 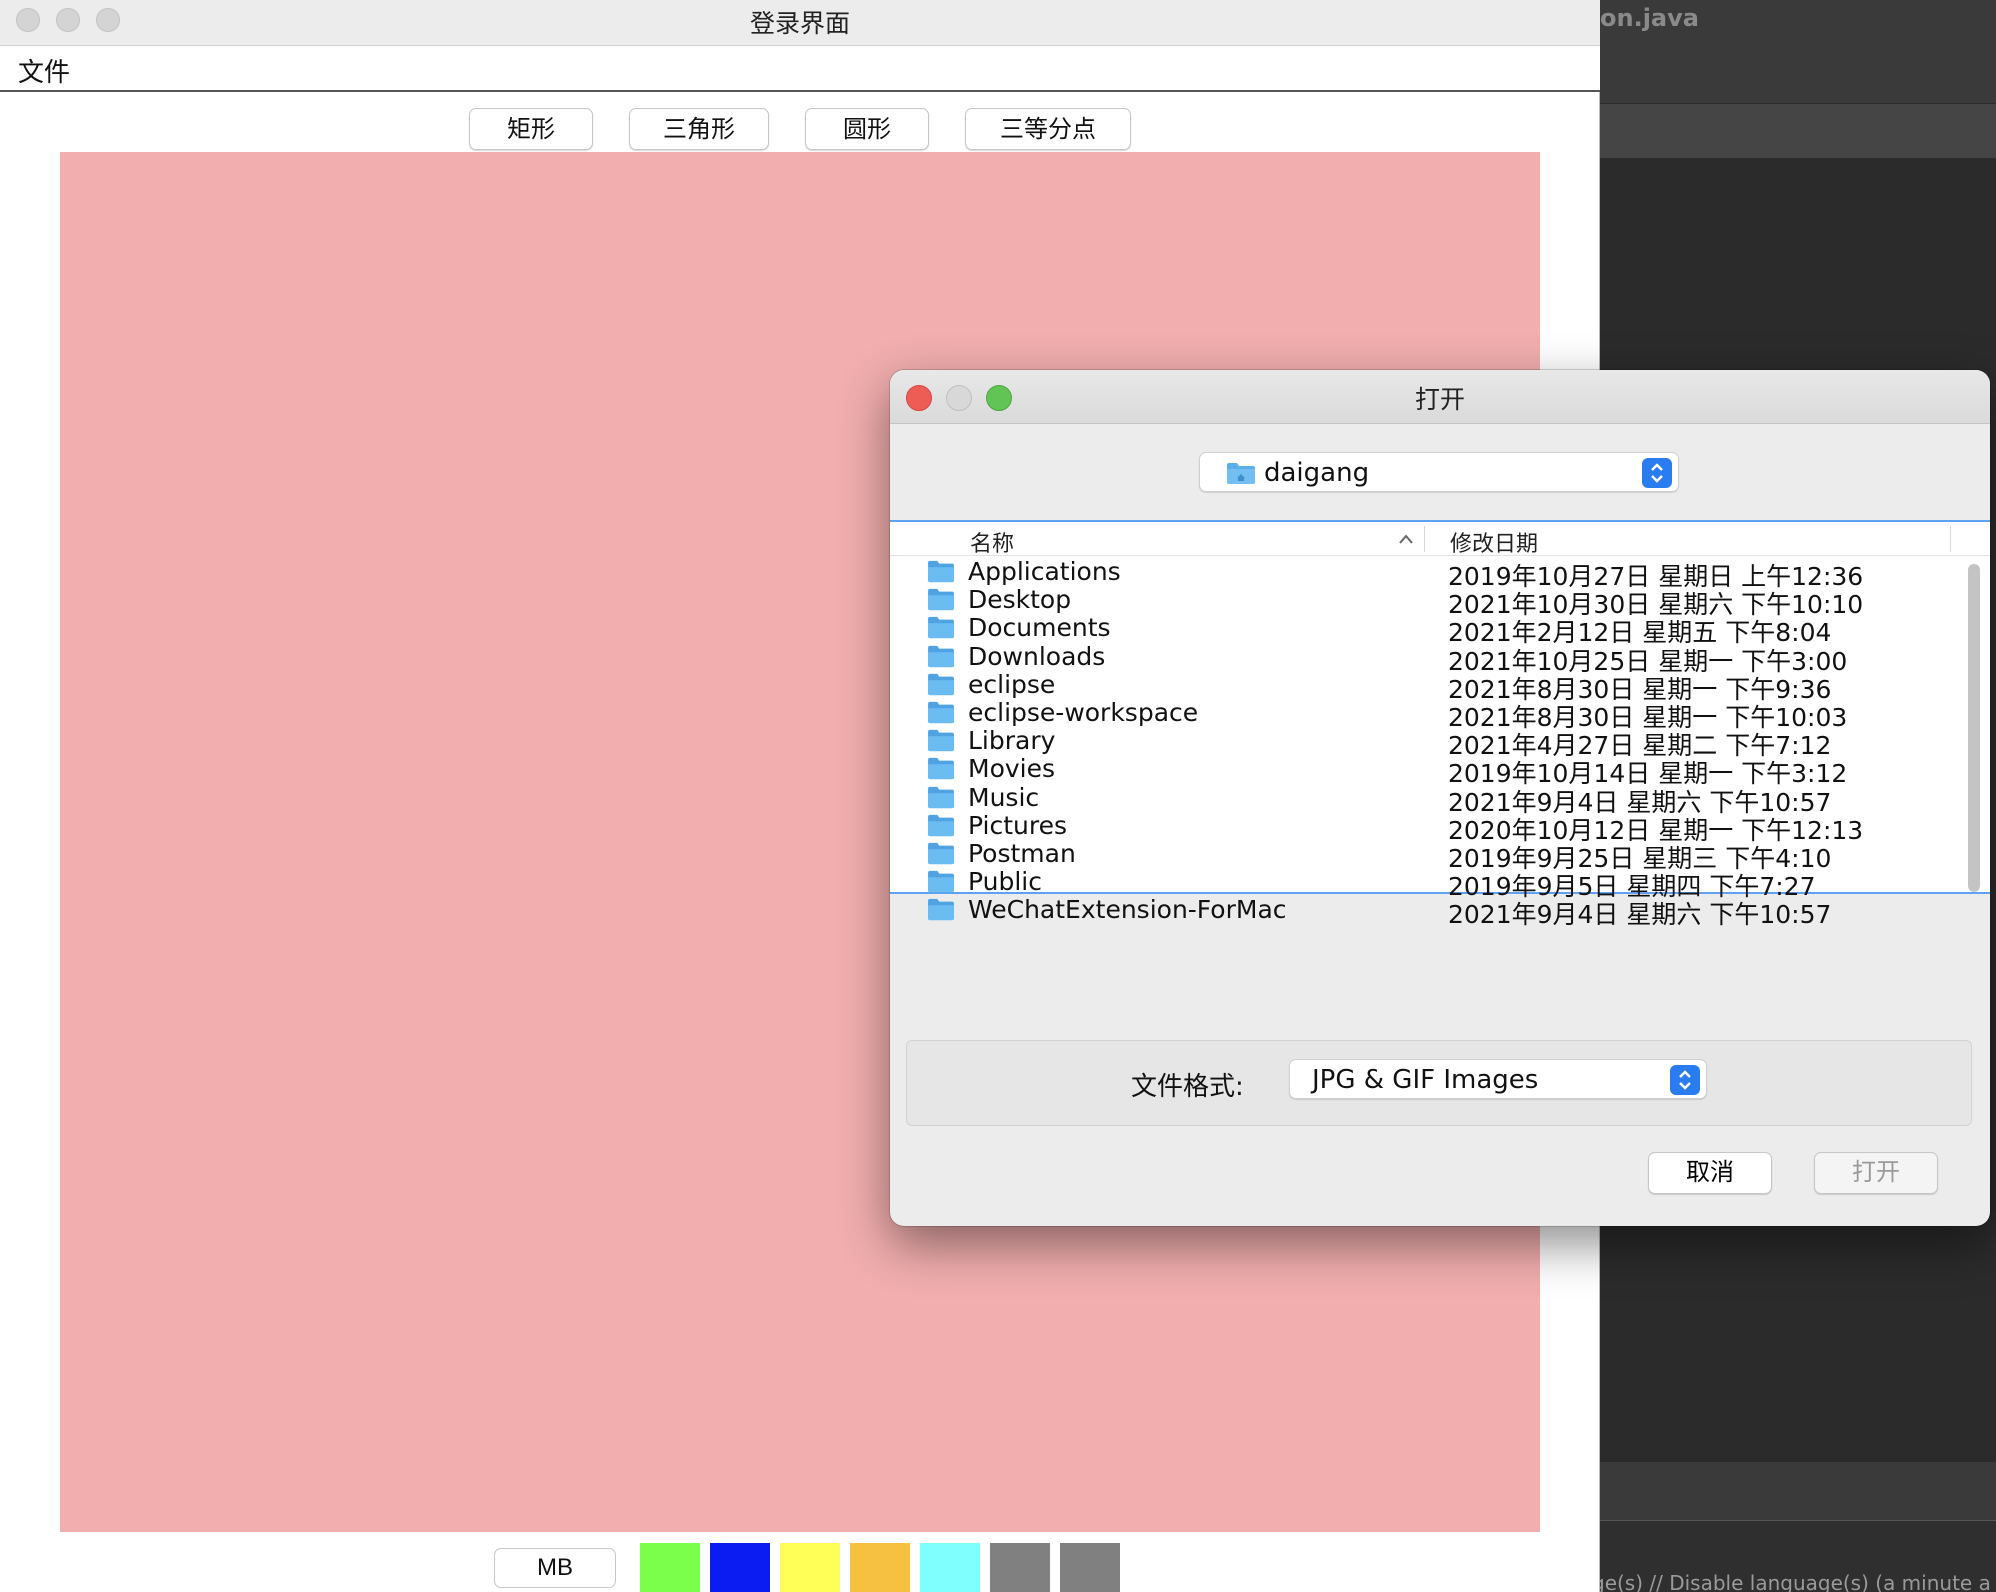 What do you see at coordinates (1039, 628) in the screenshot?
I see `file-name: Documents` at bounding box center [1039, 628].